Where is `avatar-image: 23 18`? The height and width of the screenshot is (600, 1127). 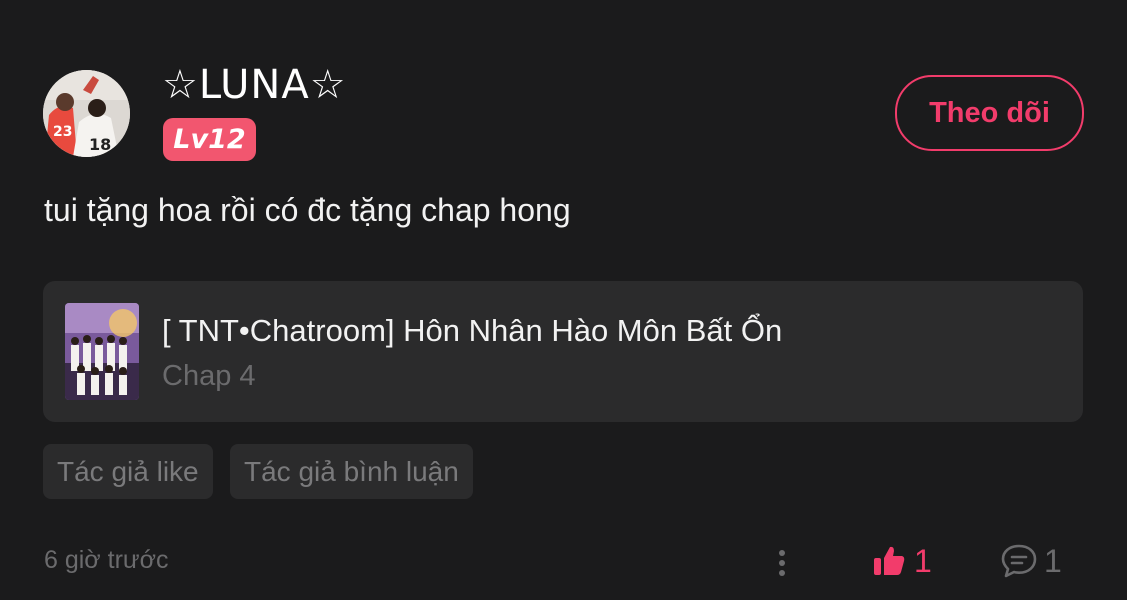 avatar-image: 23 18 is located at coordinates (86, 113).